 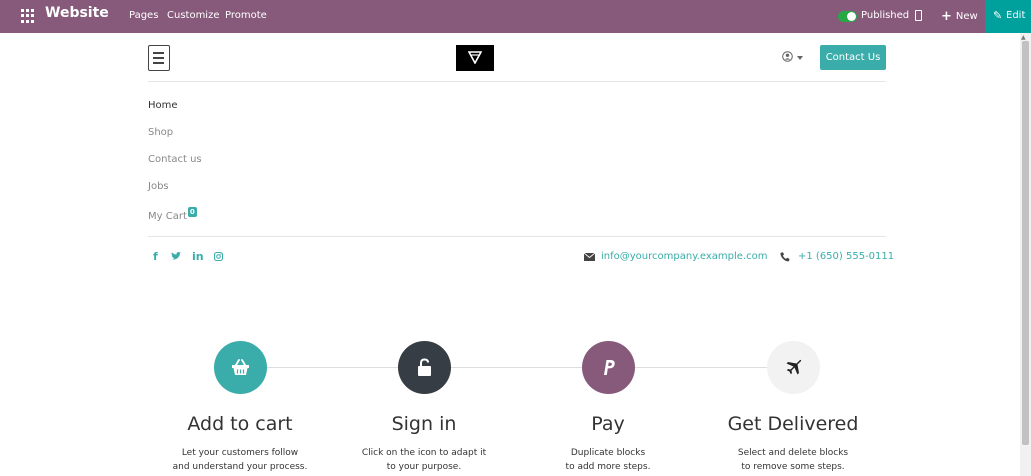 I want to click on contact-email: info@yourcompany.example.com, so click(x=684, y=256).